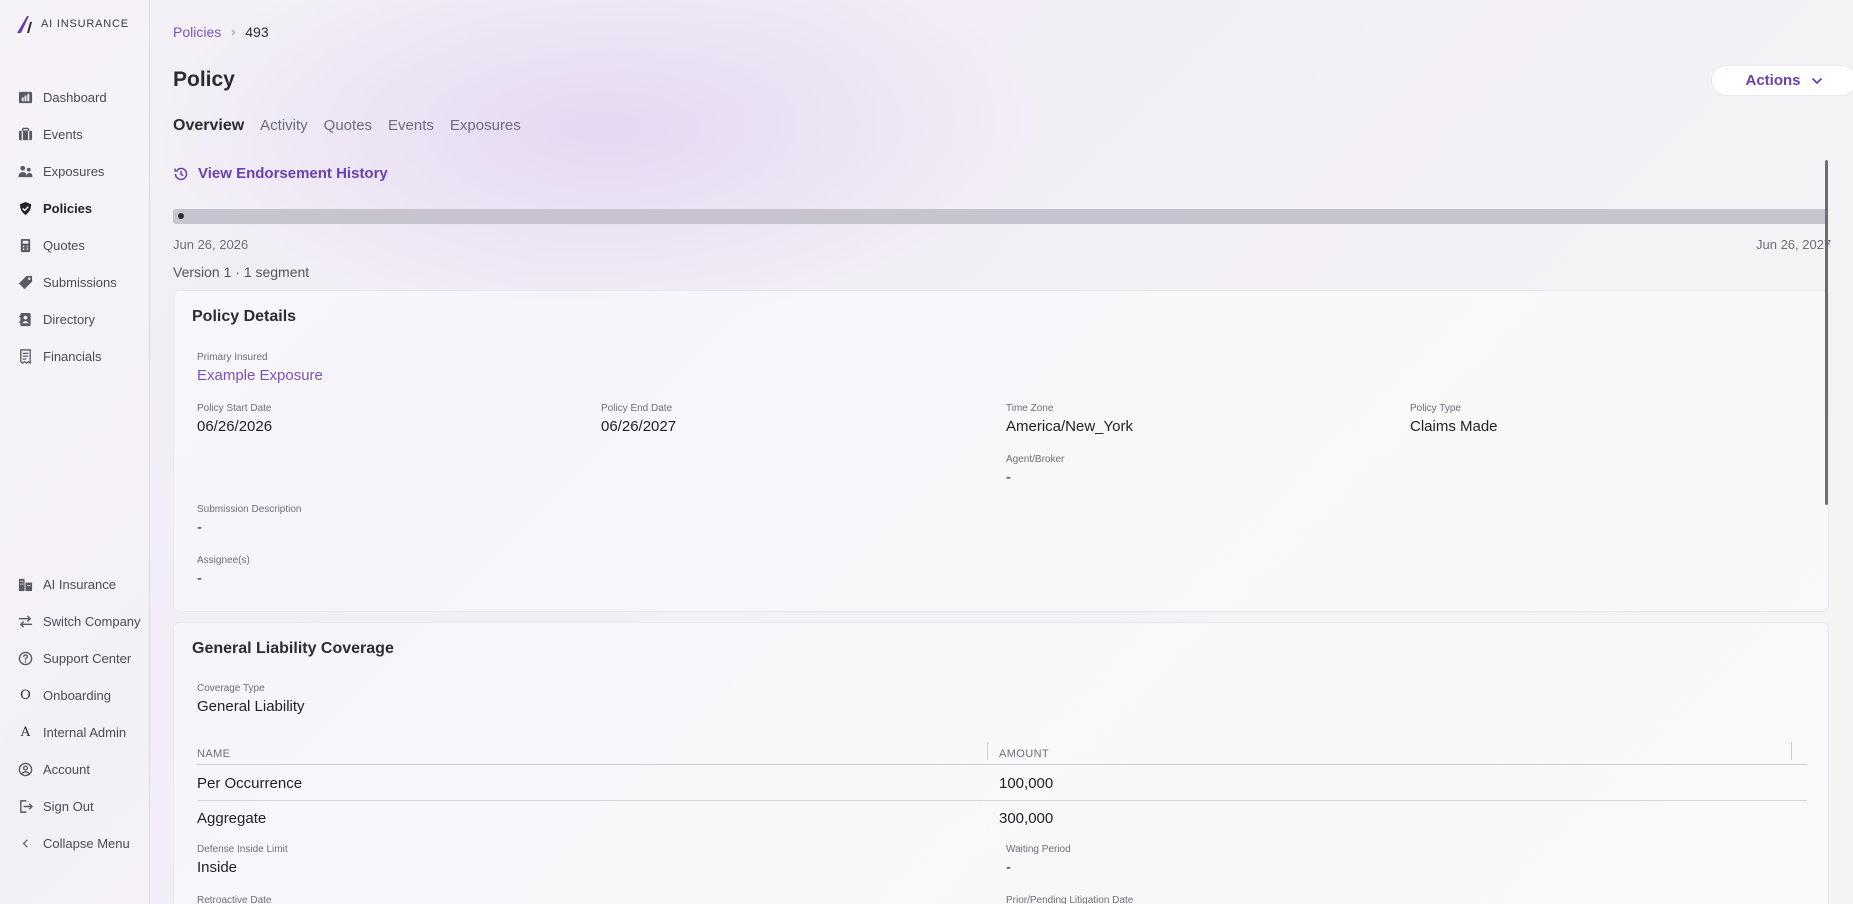 The height and width of the screenshot is (904, 1853). What do you see at coordinates (250, 783) in the screenshot?
I see `row-name: Per Occurrence` at bounding box center [250, 783].